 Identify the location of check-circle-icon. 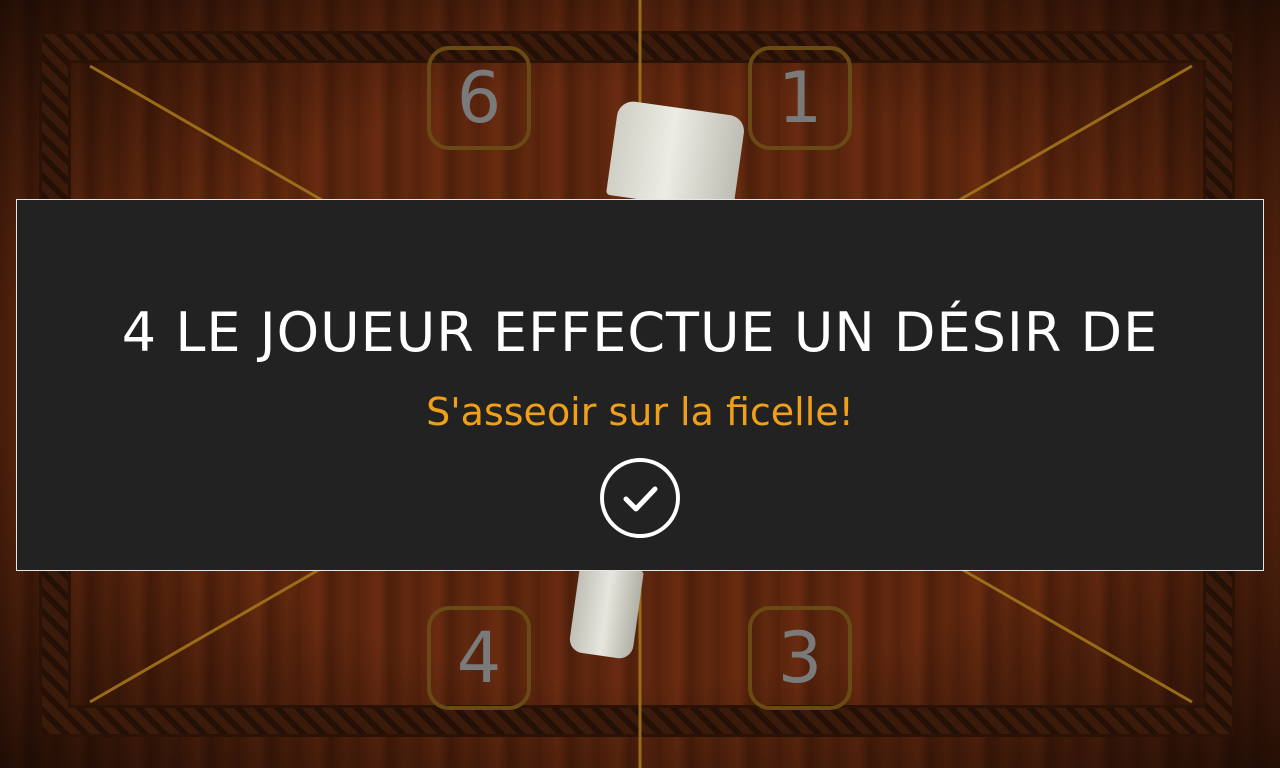
(640, 499).